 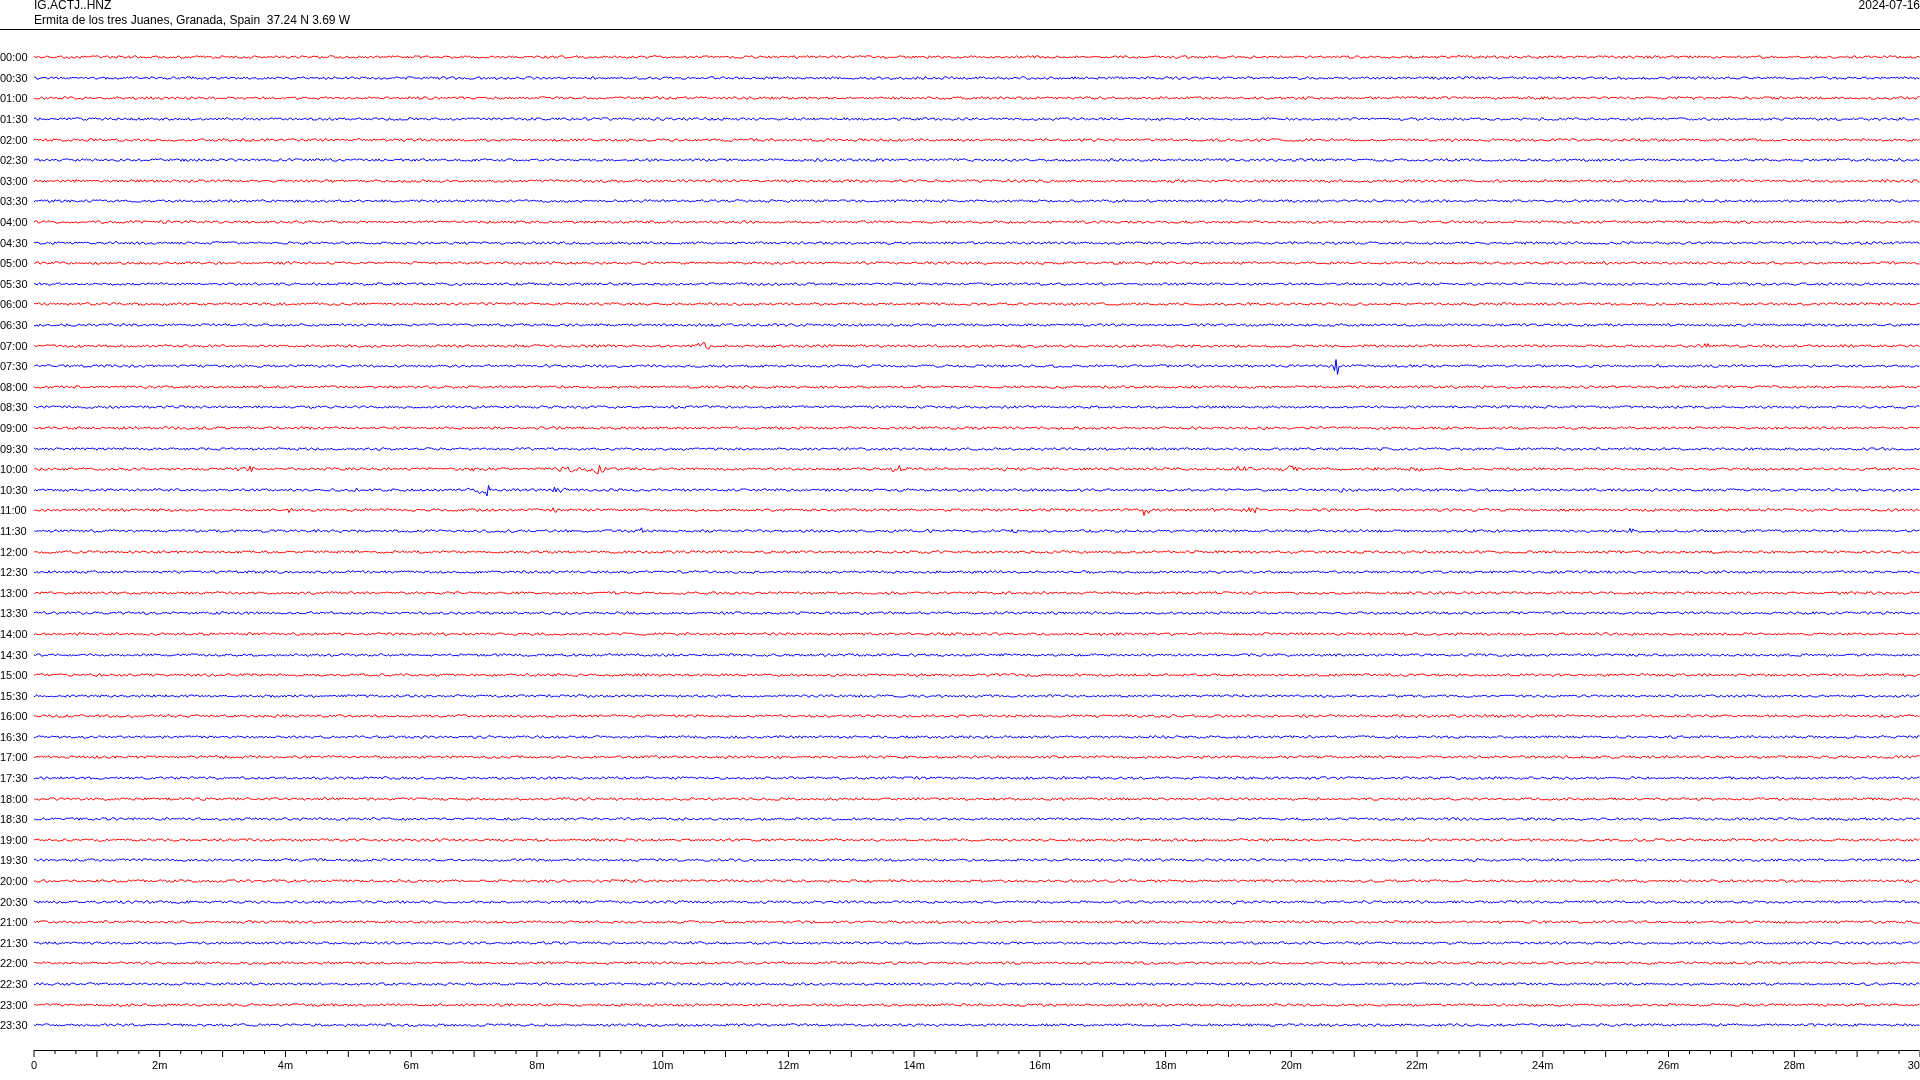 I want to click on tick-label: 22m, so click(x=1417, y=1064).